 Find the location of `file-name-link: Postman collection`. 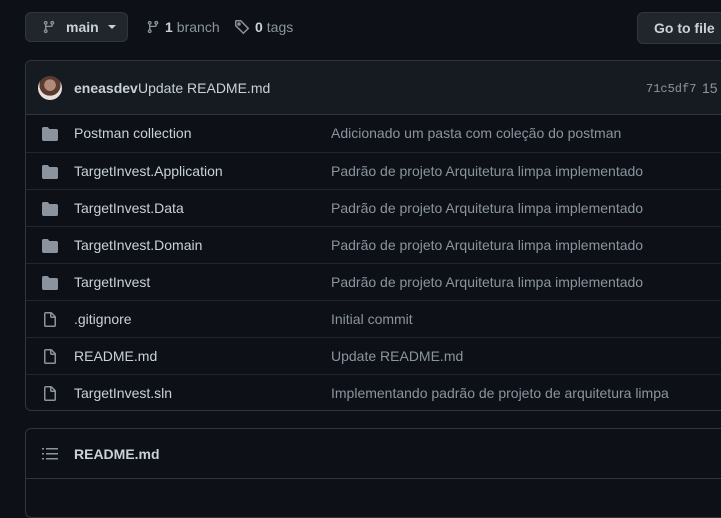

file-name-link: Postman collection is located at coordinates (133, 133).